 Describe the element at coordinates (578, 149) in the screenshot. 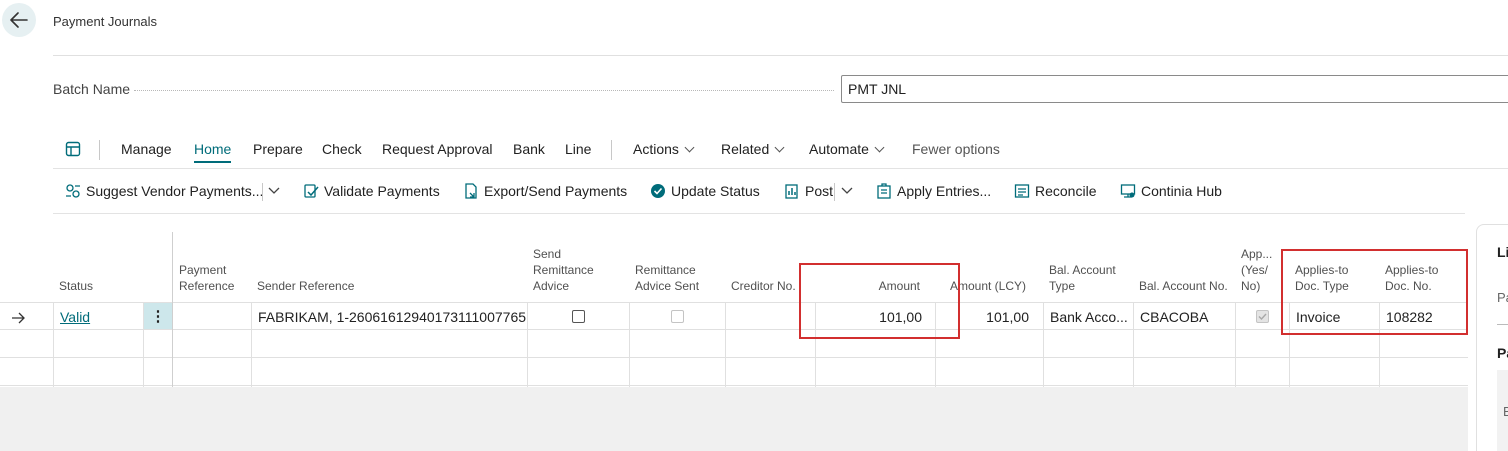

I see `menu-line: Line` at that location.